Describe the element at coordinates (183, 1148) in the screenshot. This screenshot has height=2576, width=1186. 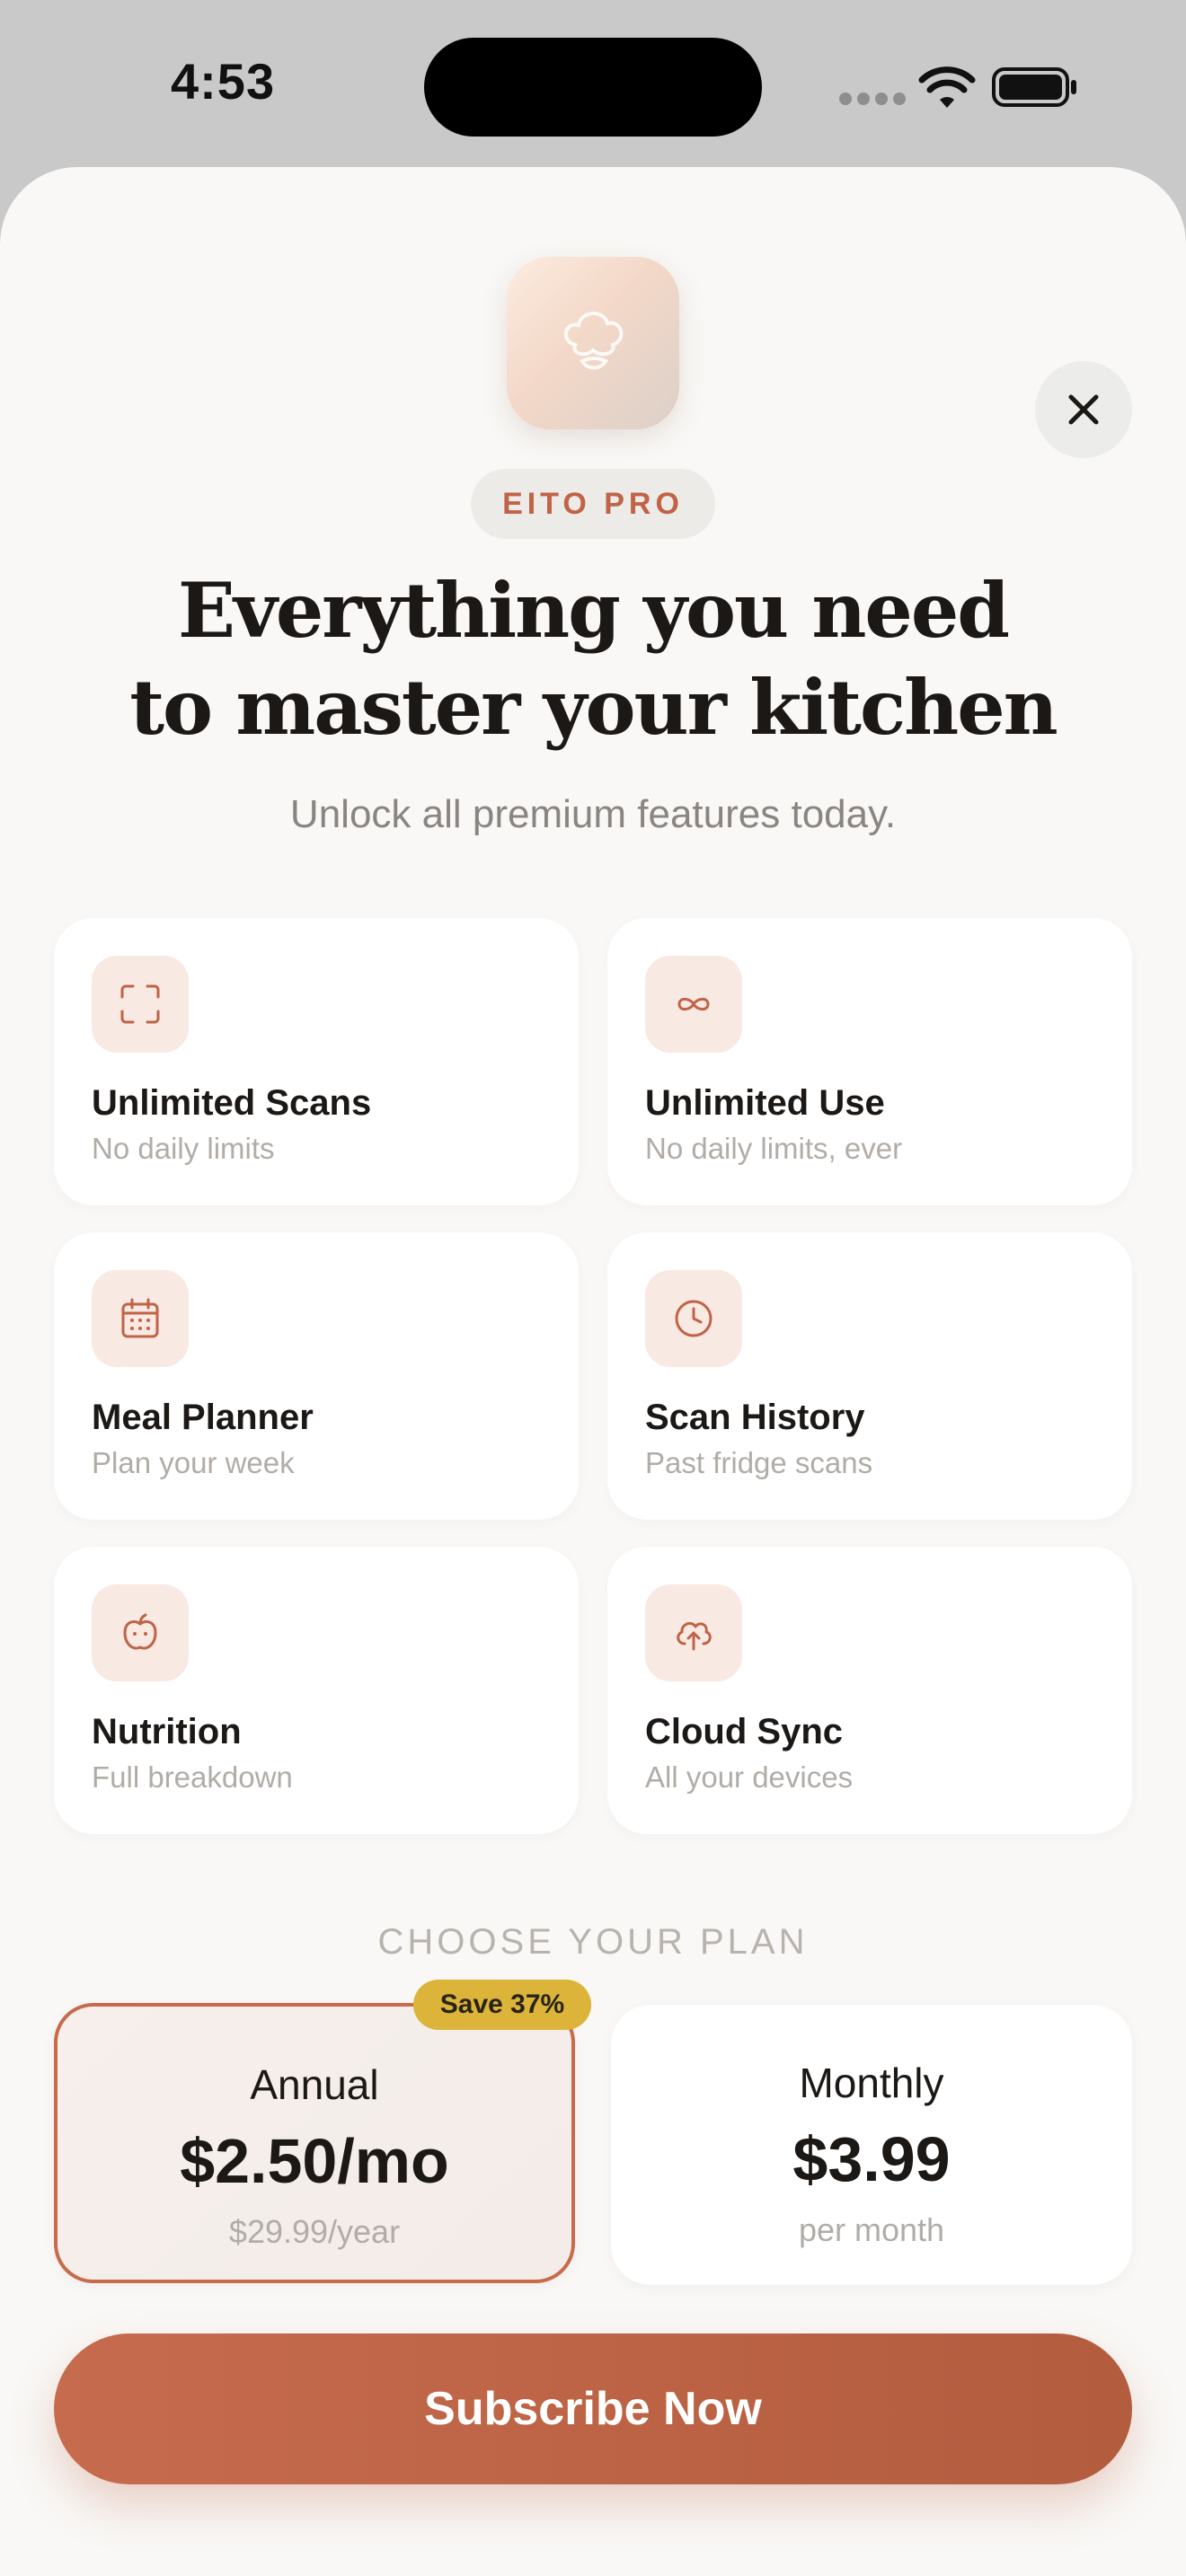
I see `feature-desc: No daily limits` at that location.